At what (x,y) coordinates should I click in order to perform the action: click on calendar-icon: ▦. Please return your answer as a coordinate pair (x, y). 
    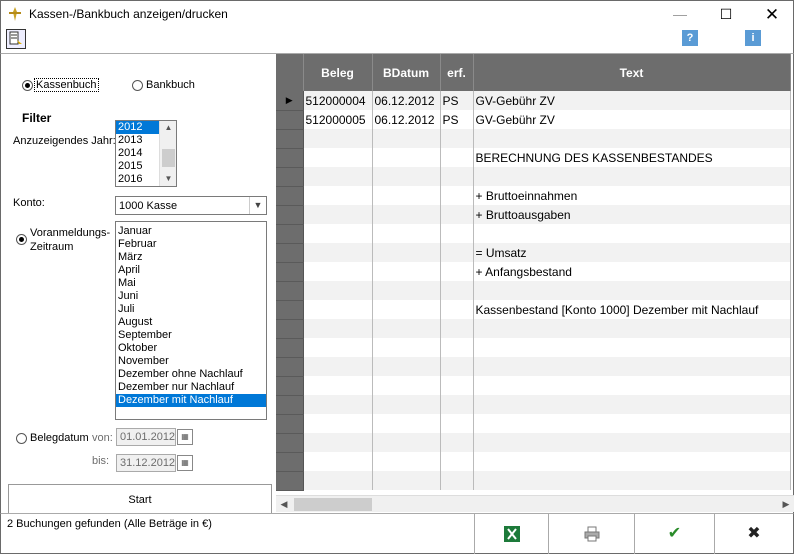
    Looking at the image, I should click on (185, 463).